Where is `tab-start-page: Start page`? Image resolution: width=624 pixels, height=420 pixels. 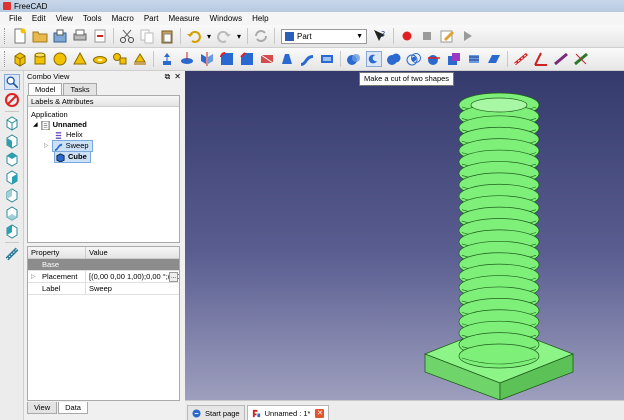 tab-start-page: Start page is located at coordinates (216, 412).